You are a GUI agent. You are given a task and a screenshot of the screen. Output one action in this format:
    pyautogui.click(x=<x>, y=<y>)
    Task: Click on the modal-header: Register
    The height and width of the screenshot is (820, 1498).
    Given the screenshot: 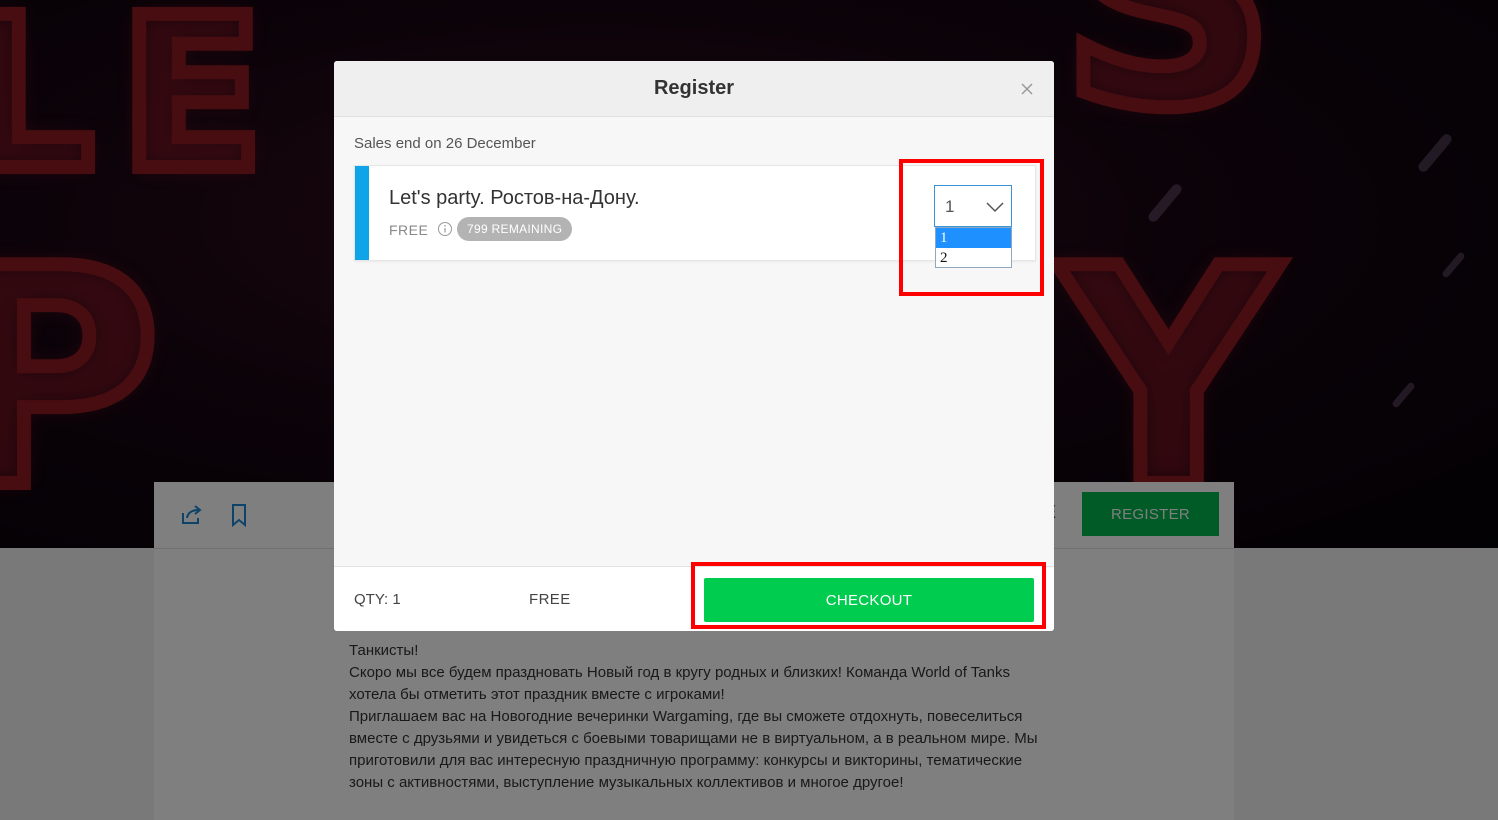 What is the action you would take?
    pyautogui.click(x=694, y=89)
    